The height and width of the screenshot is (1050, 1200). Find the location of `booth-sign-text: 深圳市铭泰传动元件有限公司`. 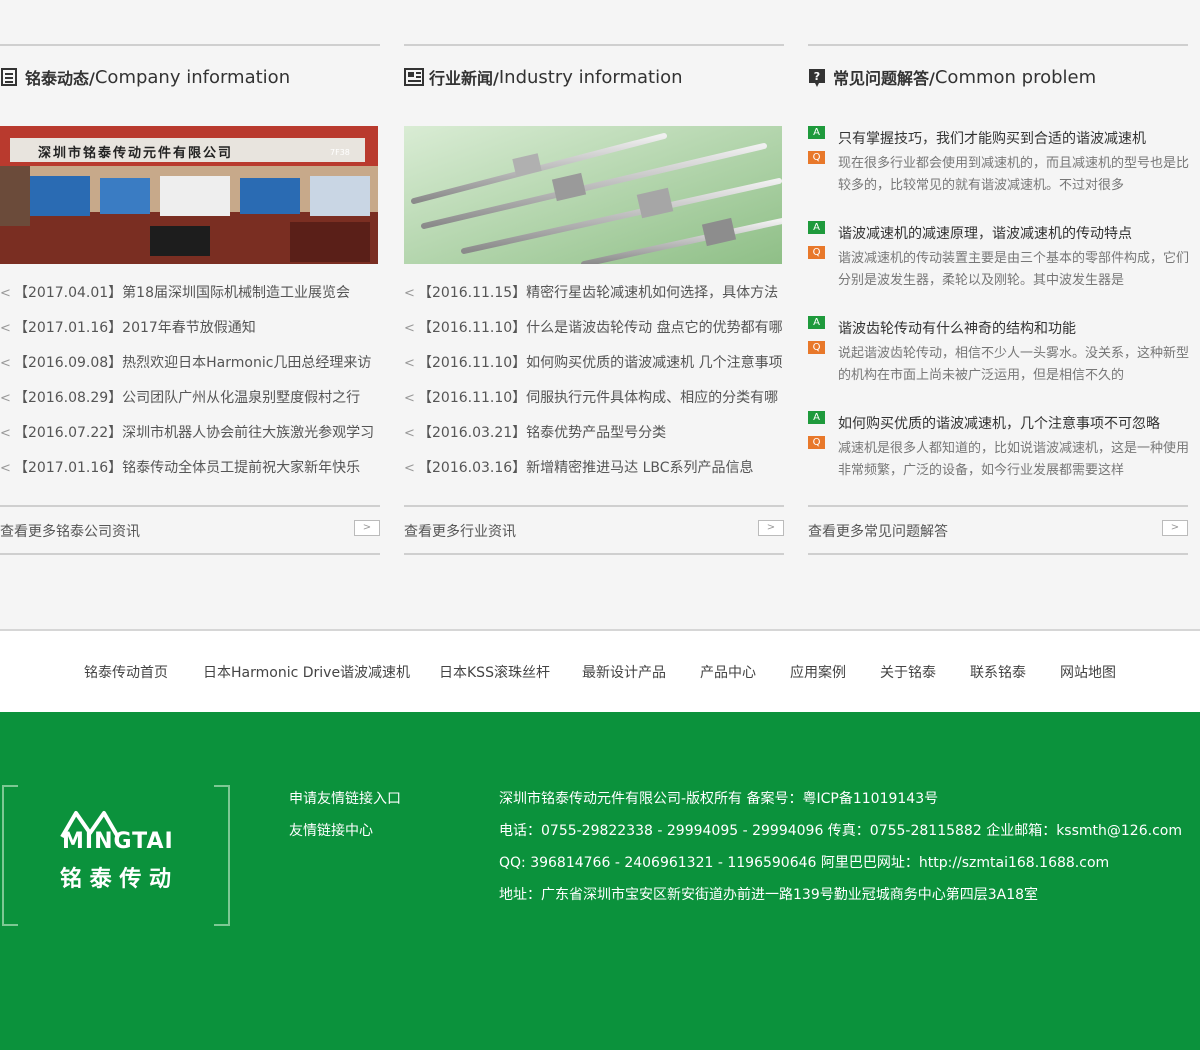

booth-sign-text: 深圳市铭泰传动元件有限公司 is located at coordinates (136, 153).